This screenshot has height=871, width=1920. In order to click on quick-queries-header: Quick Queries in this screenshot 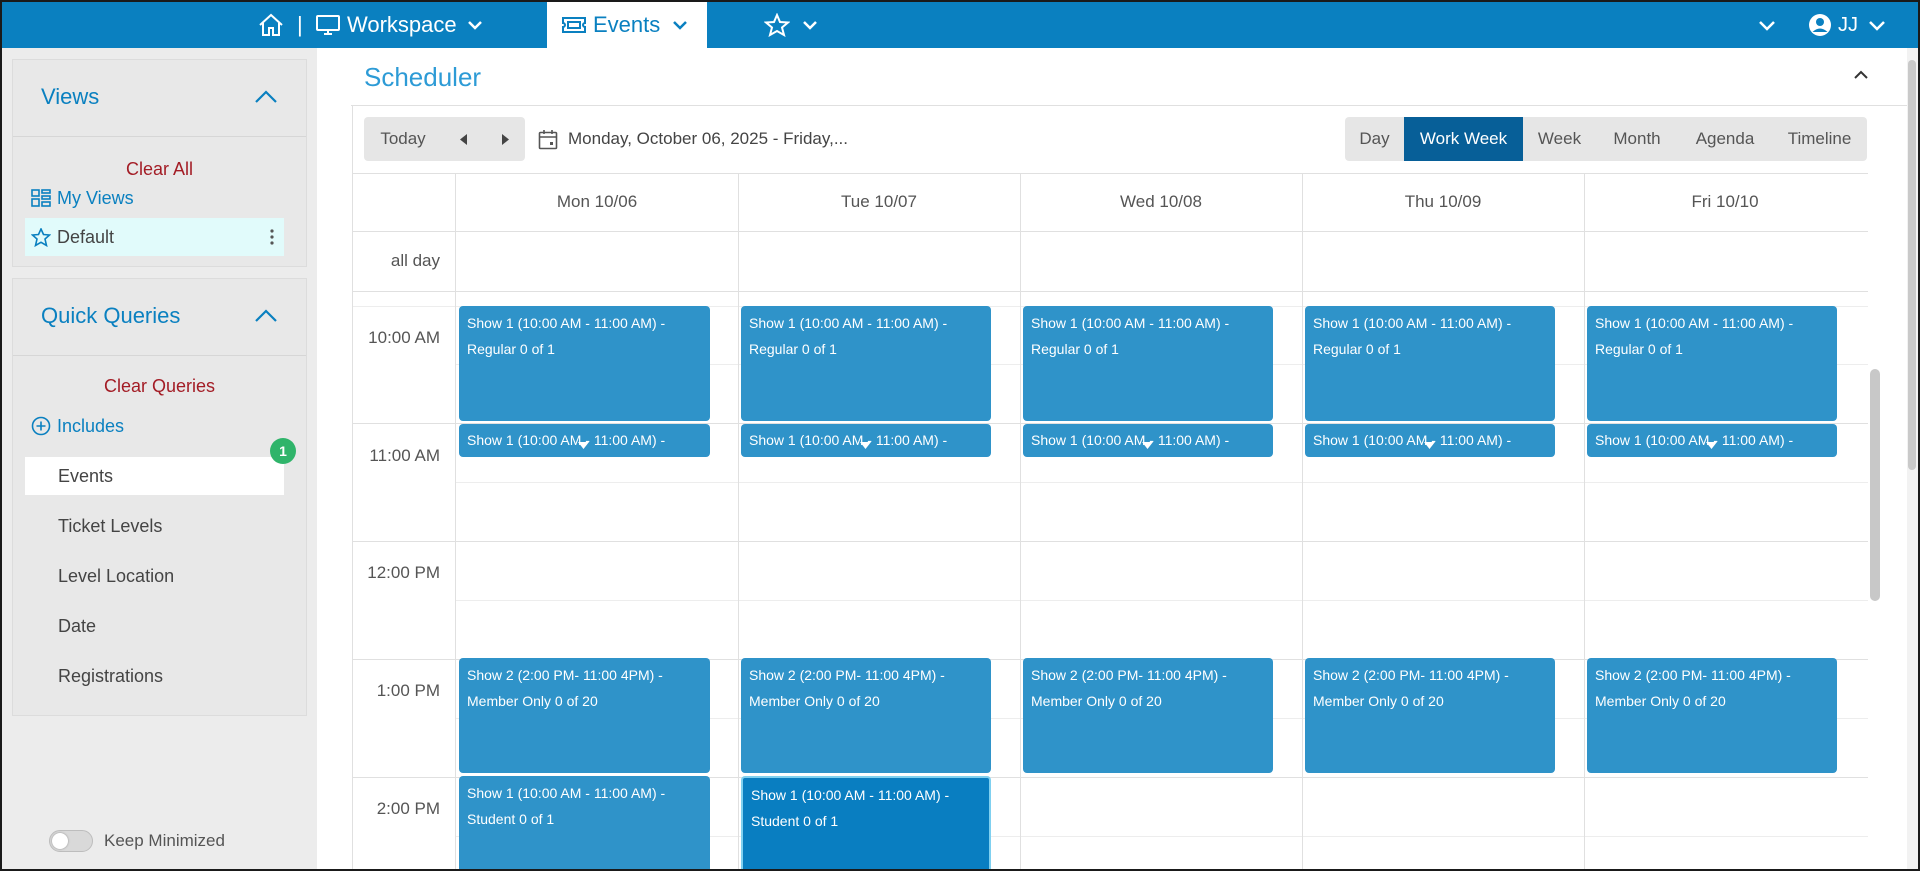, I will do `click(159, 317)`.